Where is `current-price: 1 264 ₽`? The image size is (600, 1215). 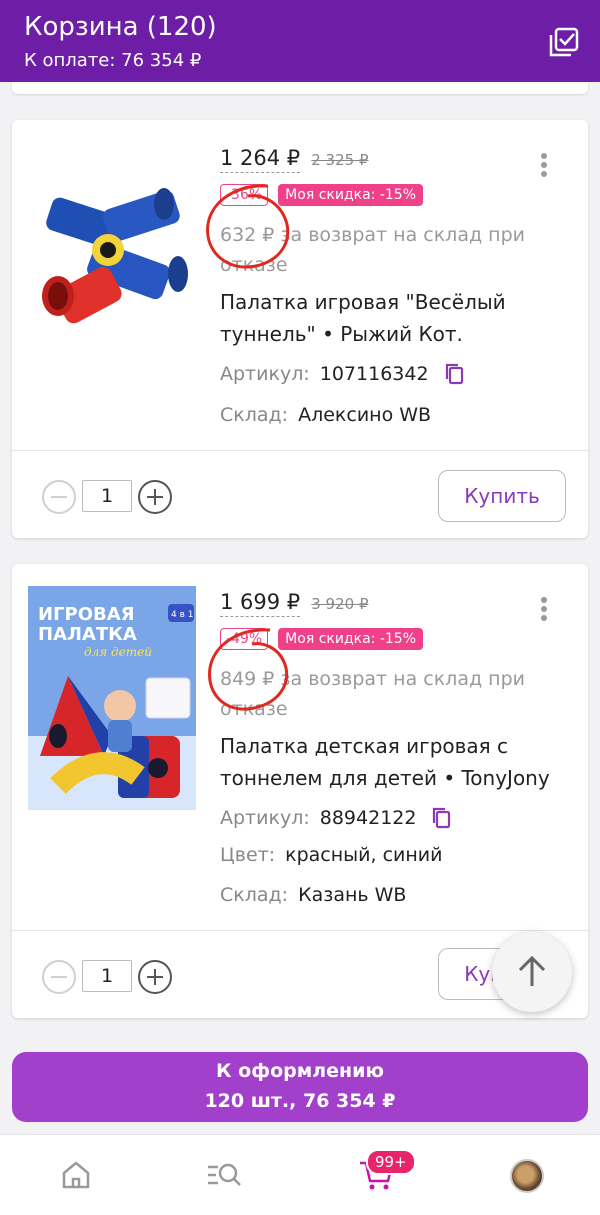 current-price: 1 264 ₽ is located at coordinates (260, 159).